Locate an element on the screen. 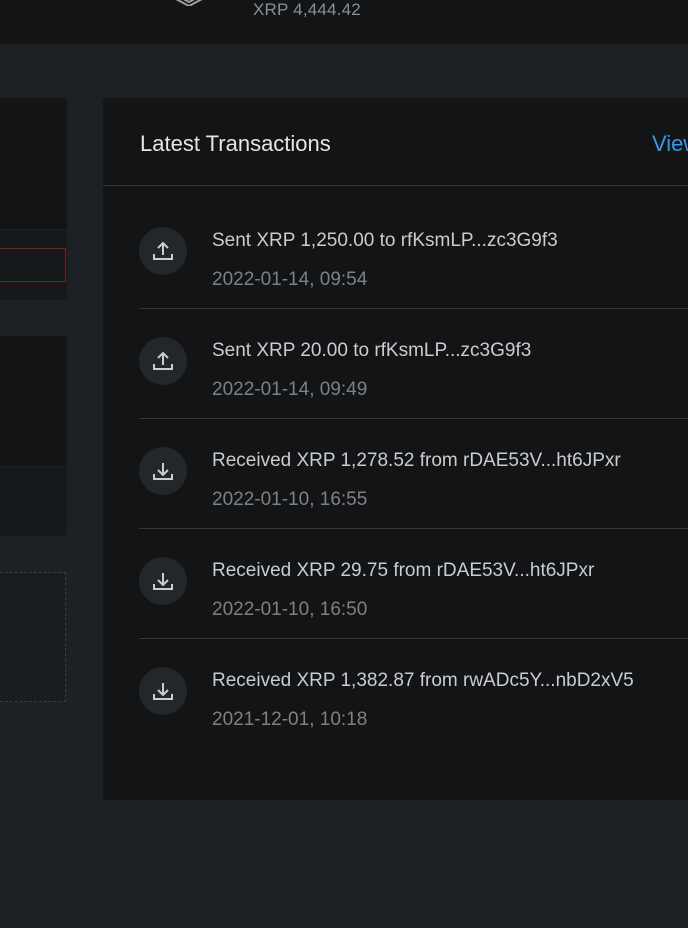  transaction-description: Sent XRP 20.00 to rfKsmLP...zc3G9f3 is located at coordinates (372, 350).